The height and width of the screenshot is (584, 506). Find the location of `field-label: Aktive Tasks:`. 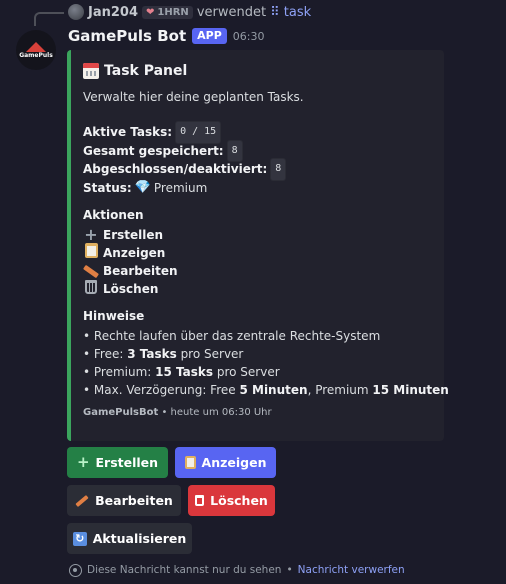

field-label: Aktive Tasks: is located at coordinates (128, 132).